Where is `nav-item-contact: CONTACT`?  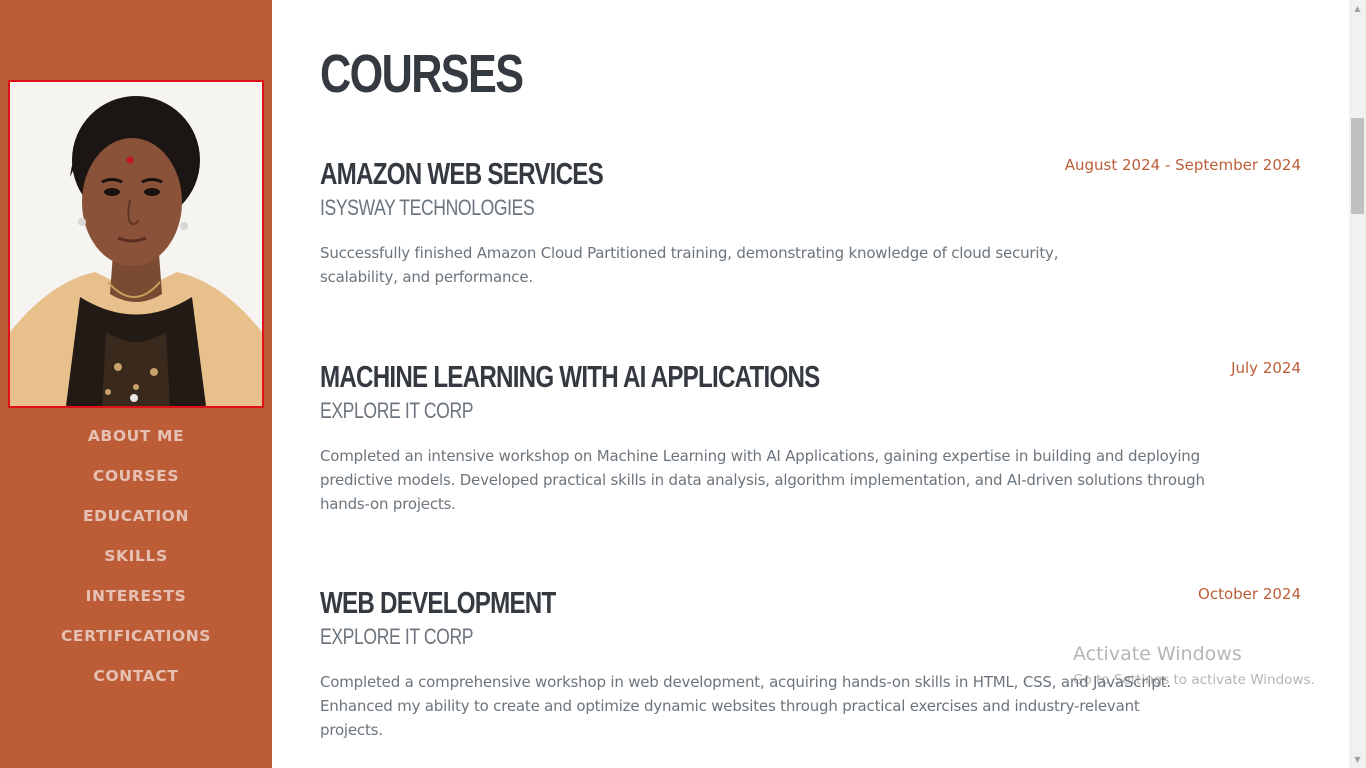 nav-item-contact: CONTACT is located at coordinates (136, 684).